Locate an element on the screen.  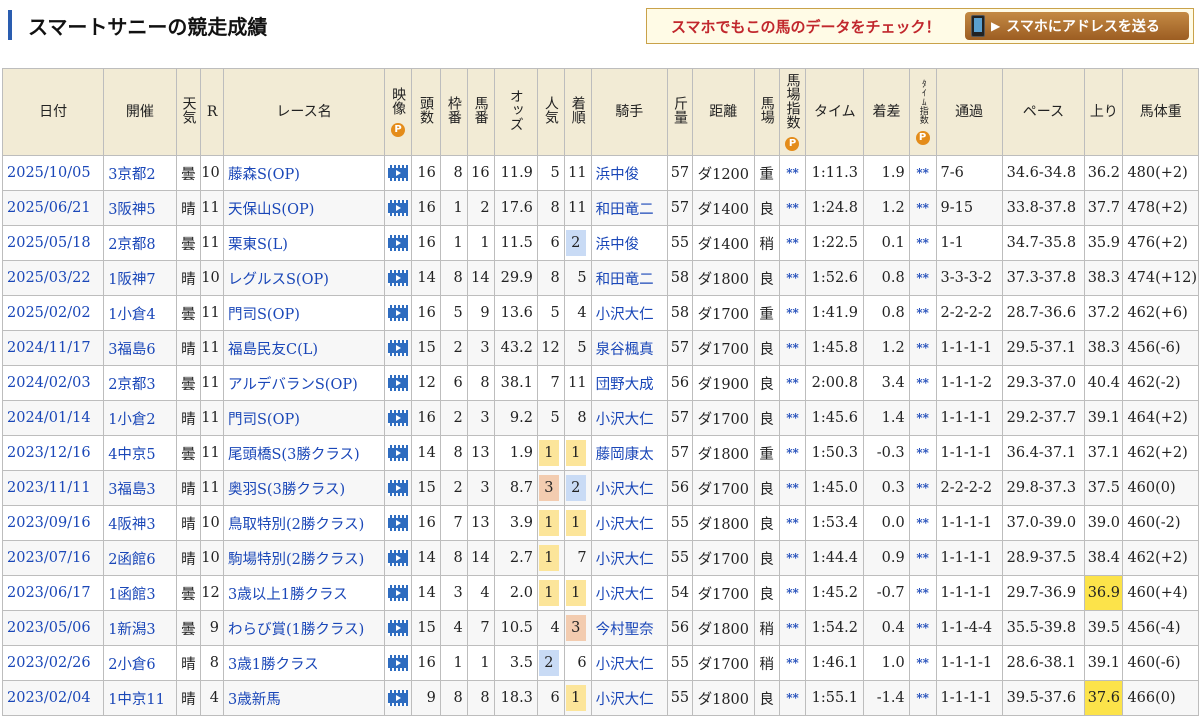
venue-link: 3京都2 is located at coordinates (140, 173).